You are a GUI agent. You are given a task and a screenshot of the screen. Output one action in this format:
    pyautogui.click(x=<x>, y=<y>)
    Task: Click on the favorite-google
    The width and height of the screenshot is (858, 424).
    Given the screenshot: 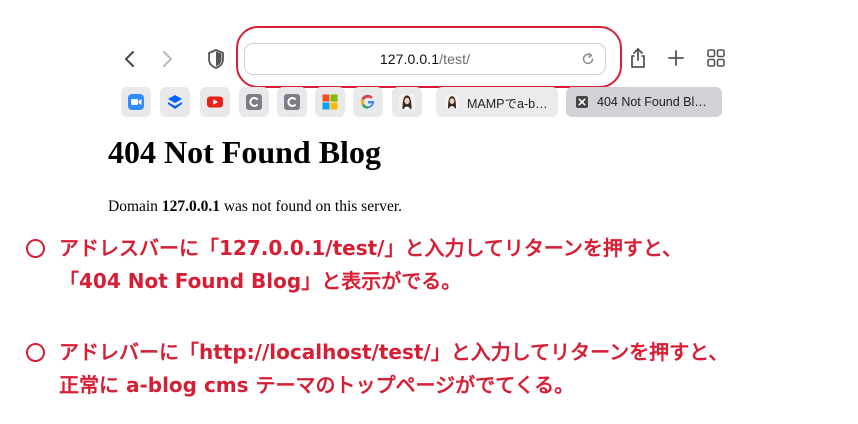 What is the action you would take?
    pyautogui.click(x=368, y=102)
    